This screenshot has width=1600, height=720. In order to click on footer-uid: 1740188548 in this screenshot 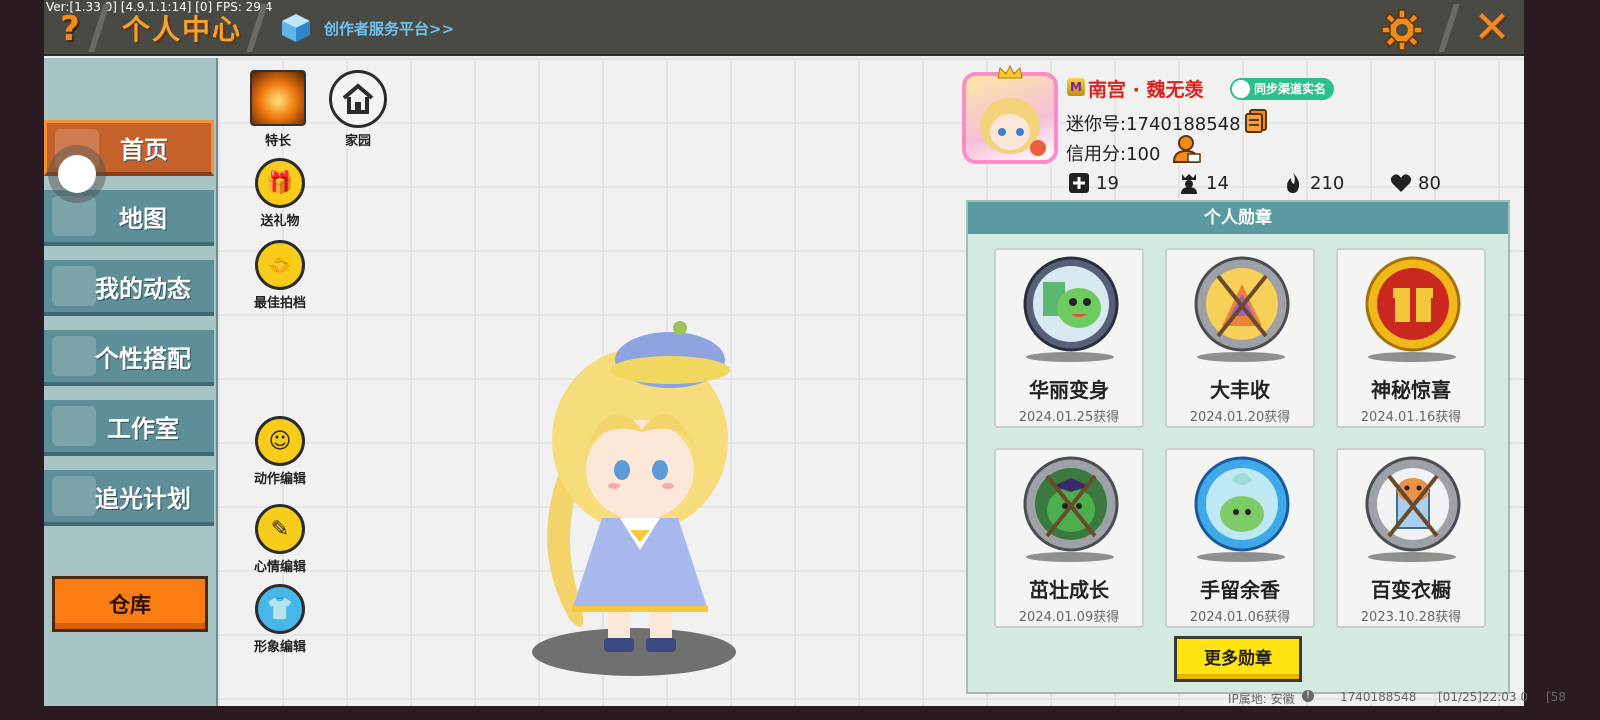, I will do `click(1378, 697)`.